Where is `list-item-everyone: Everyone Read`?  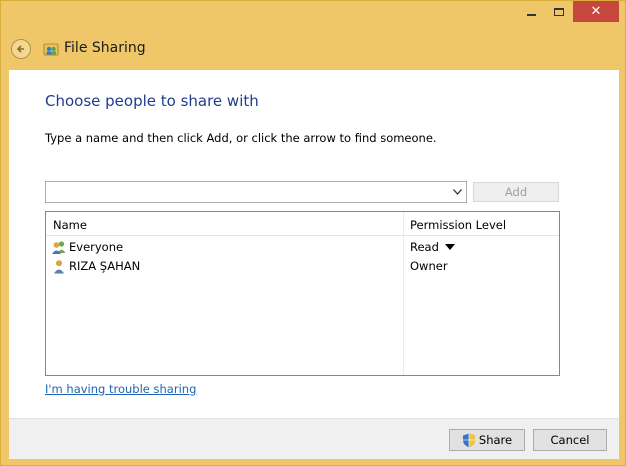
list-item-everyone: Everyone Read is located at coordinates (302, 247).